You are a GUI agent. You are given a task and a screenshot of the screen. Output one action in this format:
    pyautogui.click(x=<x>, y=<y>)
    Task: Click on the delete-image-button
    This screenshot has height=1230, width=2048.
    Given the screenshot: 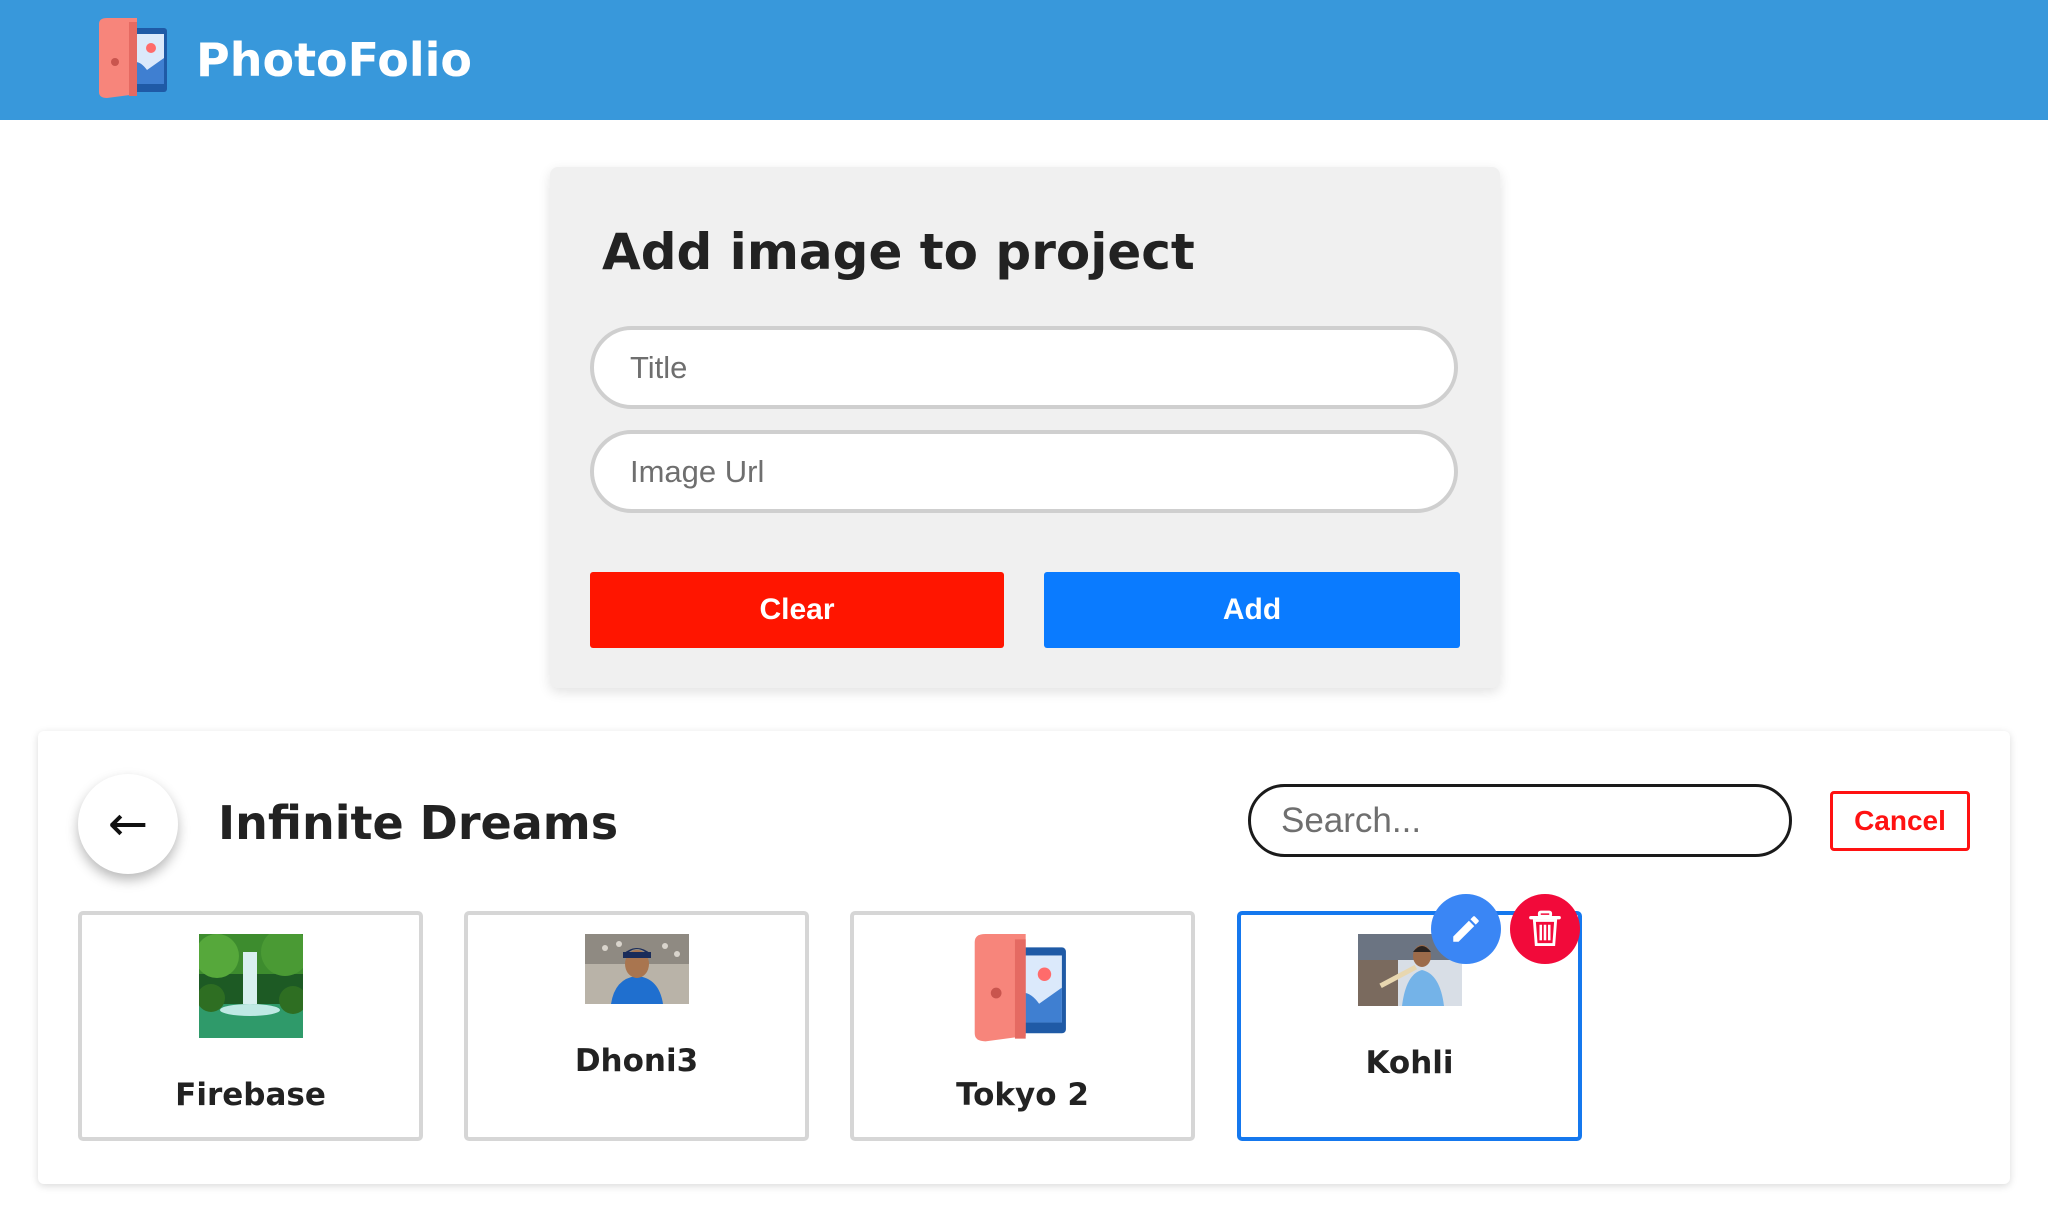 What is the action you would take?
    pyautogui.click(x=1545, y=929)
    